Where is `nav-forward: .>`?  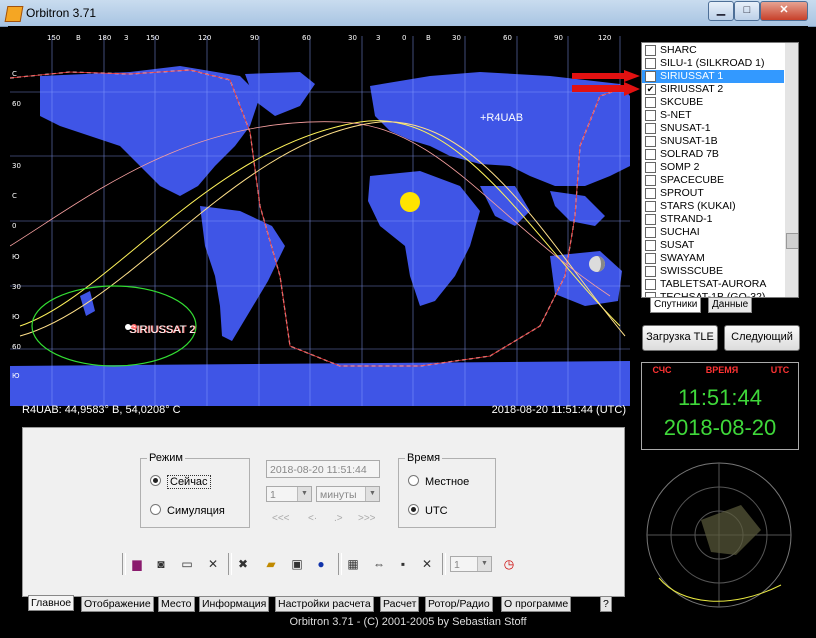
nav-forward: .> is located at coordinates (338, 518).